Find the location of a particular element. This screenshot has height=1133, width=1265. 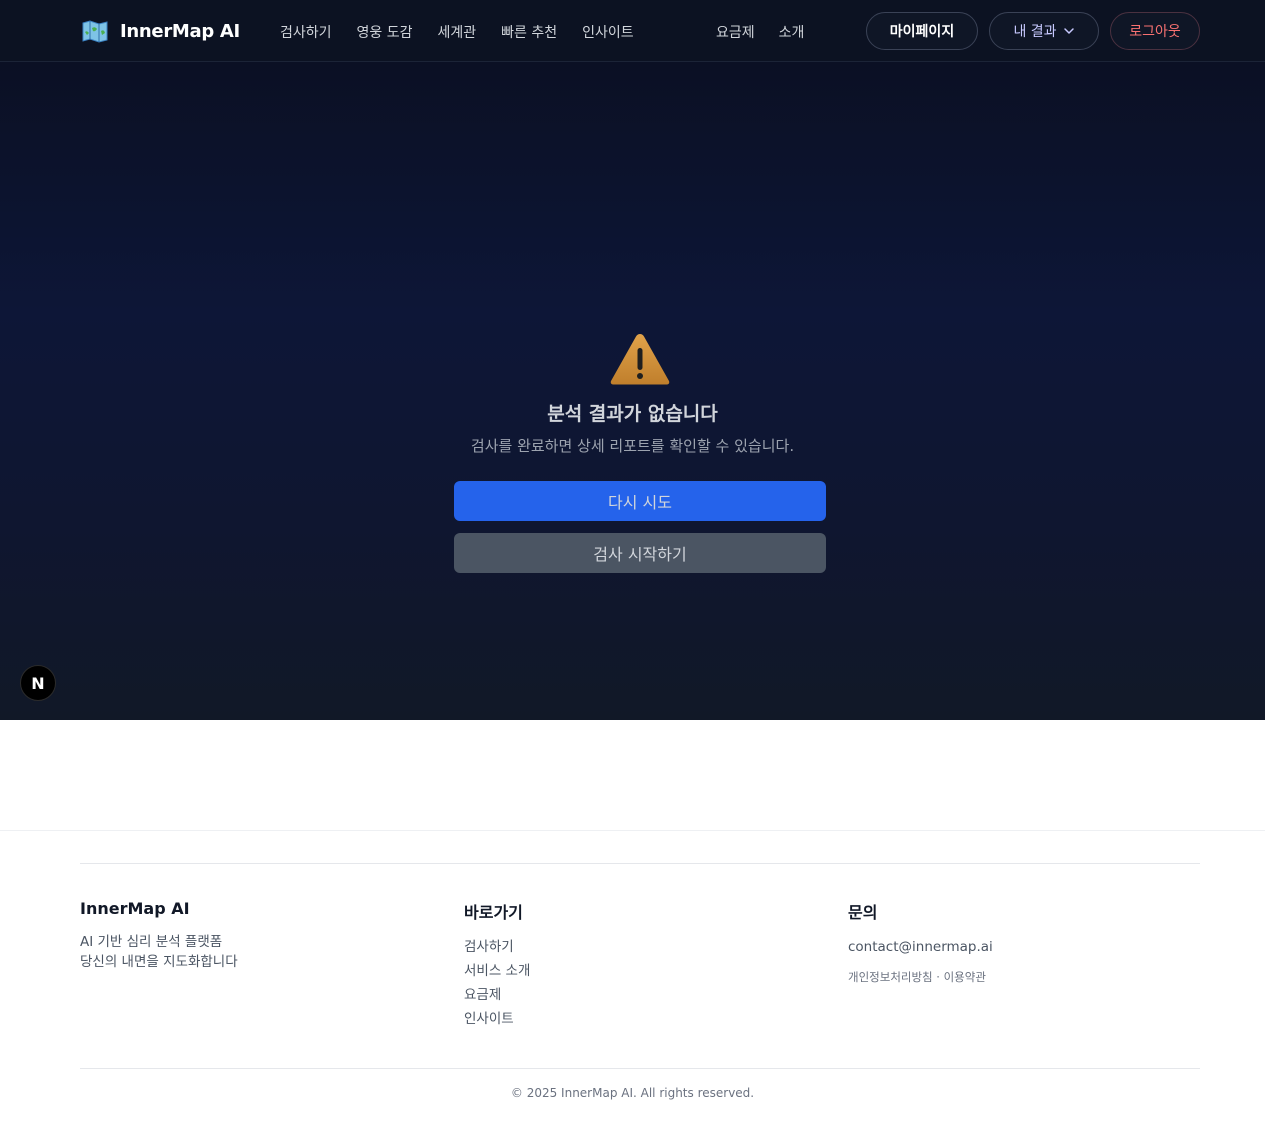

footer-tagline-1: AI 기반 심리 분석 플랫폼 is located at coordinates (151, 942).